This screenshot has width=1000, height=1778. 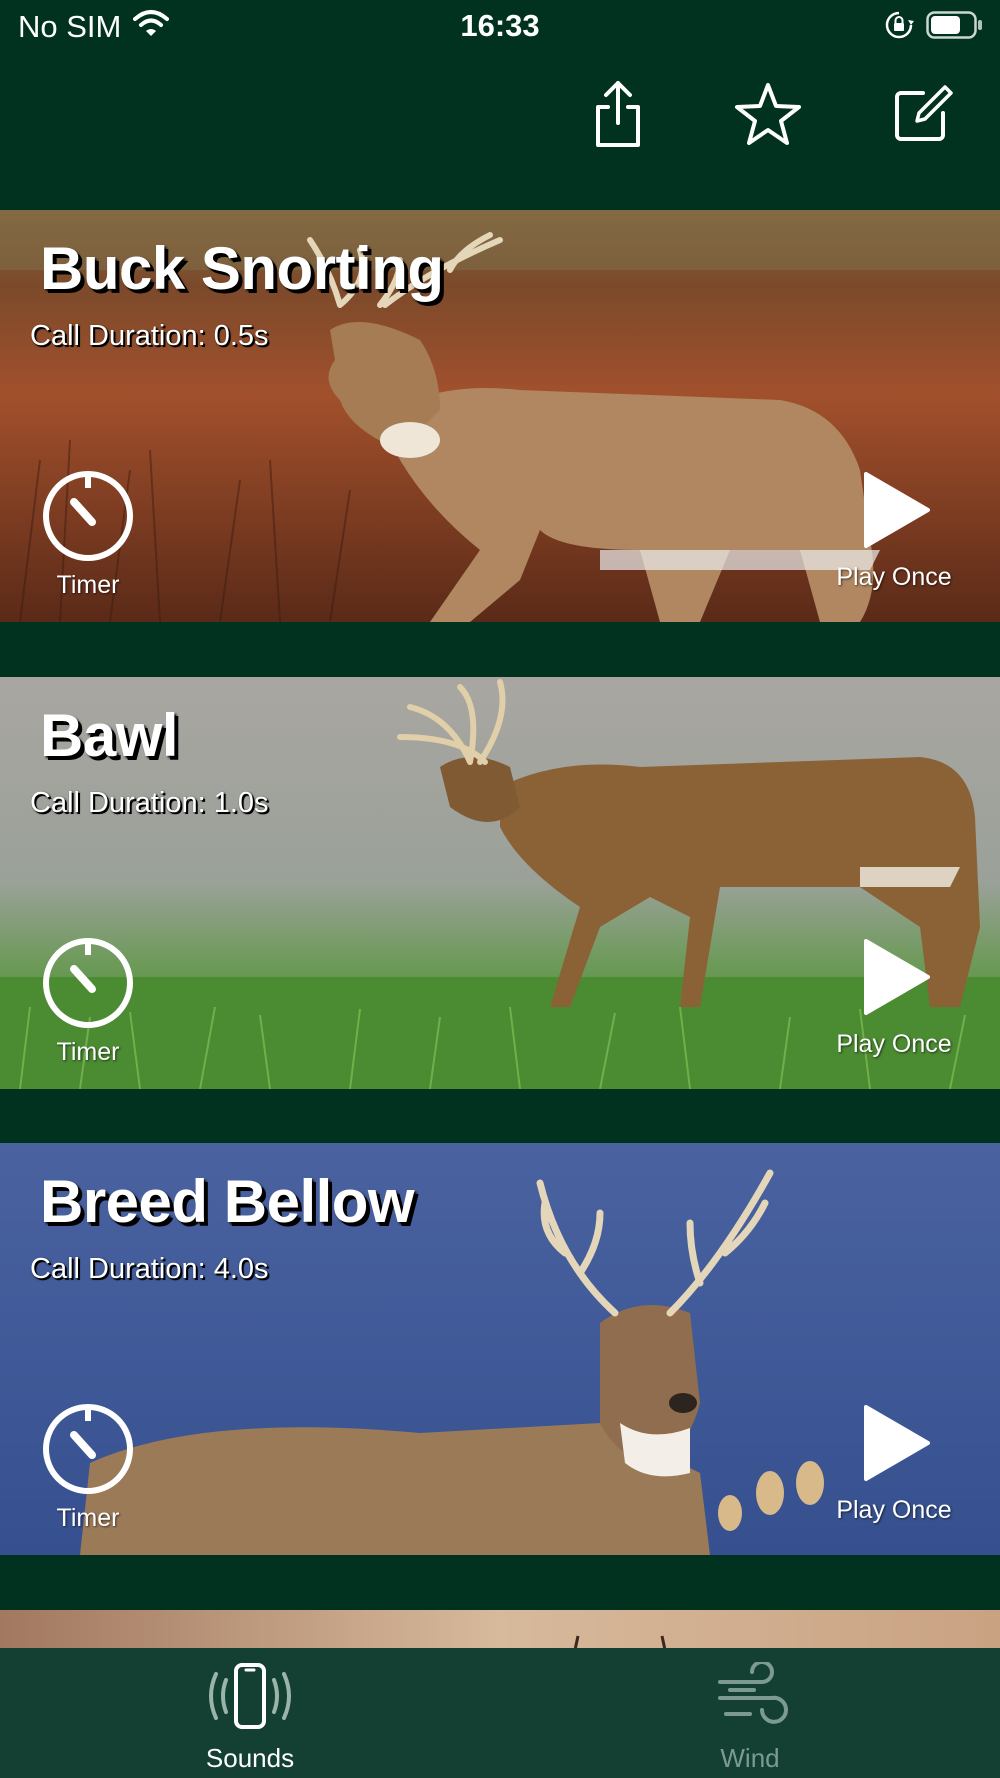 What do you see at coordinates (227, 1201) in the screenshot?
I see `call-title: Breed Bellow` at bounding box center [227, 1201].